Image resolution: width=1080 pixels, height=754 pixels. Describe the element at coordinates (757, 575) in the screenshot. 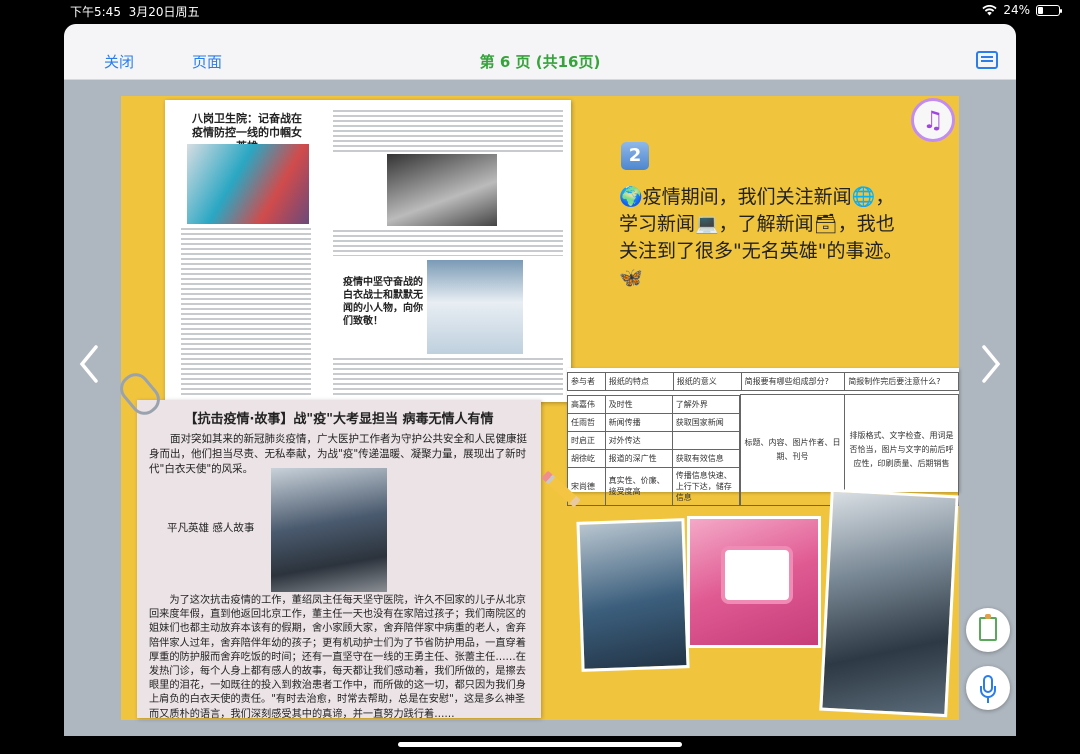

I see `tv-screen` at that location.